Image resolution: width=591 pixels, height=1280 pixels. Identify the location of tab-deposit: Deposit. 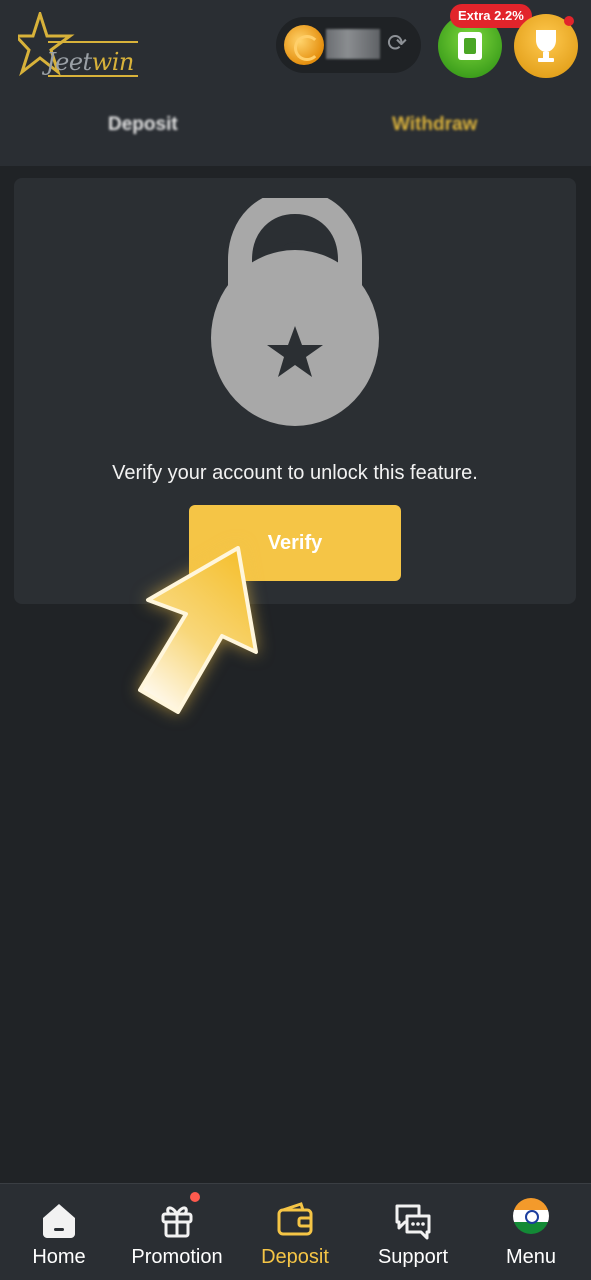
(143, 125).